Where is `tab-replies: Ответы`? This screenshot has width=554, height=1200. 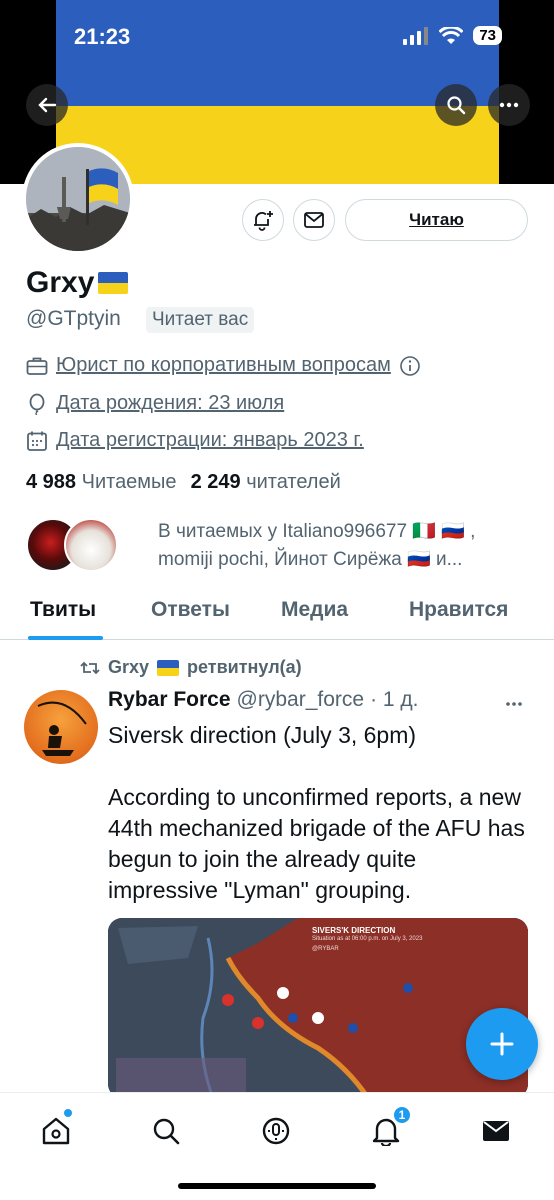
tab-replies: Ответы is located at coordinates (190, 610).